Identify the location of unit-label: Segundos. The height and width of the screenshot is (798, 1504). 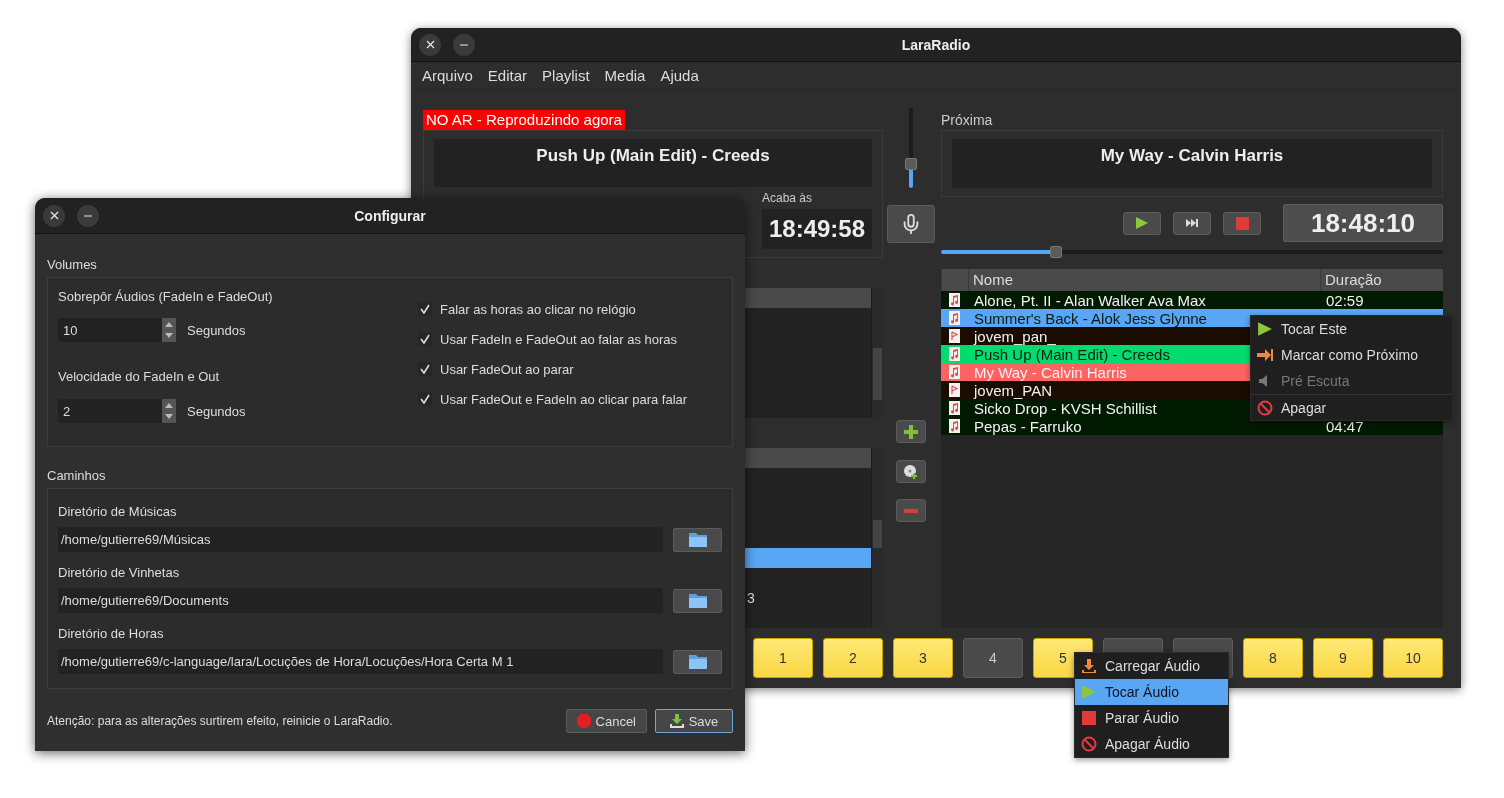
(216, 411).